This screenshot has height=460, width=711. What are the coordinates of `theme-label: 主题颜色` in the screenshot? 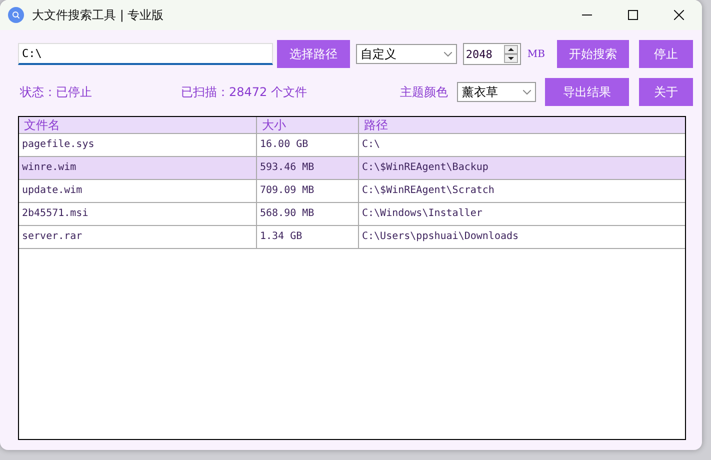 It's located at (424, 92).